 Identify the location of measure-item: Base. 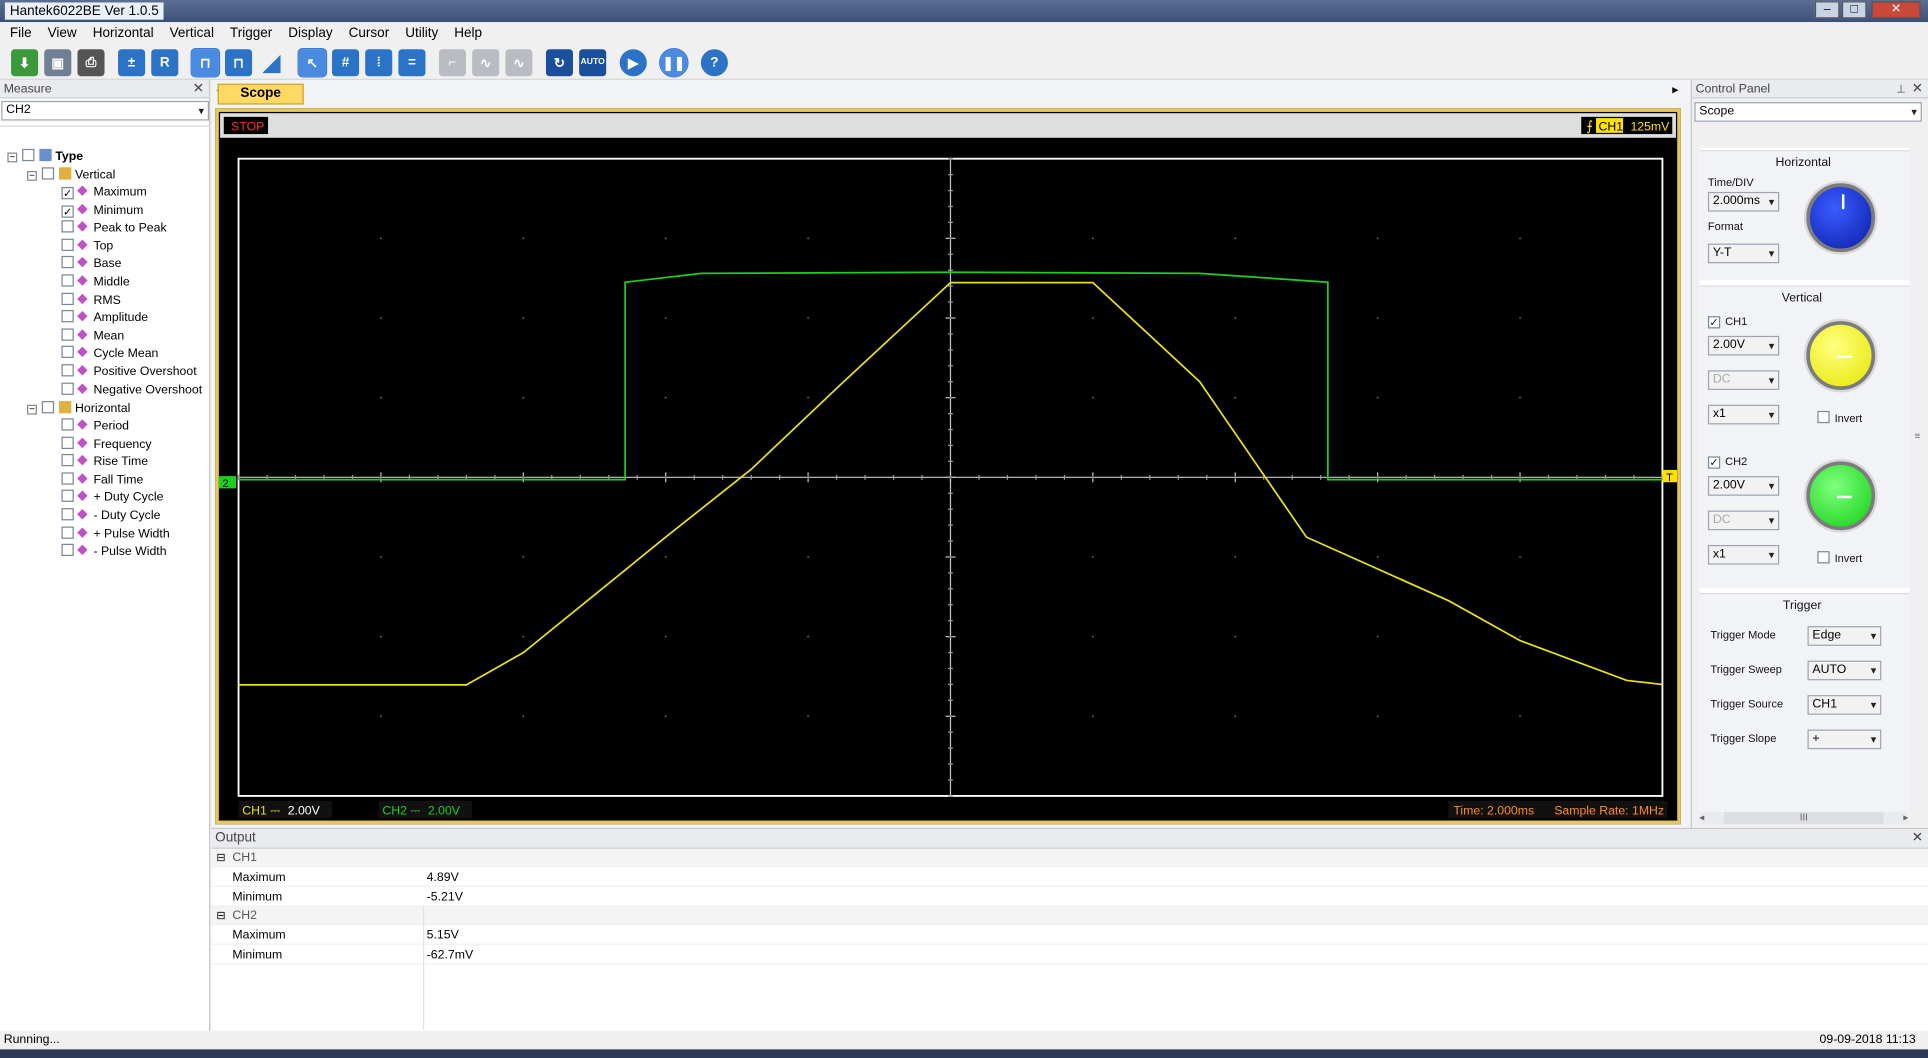
(91, 264).